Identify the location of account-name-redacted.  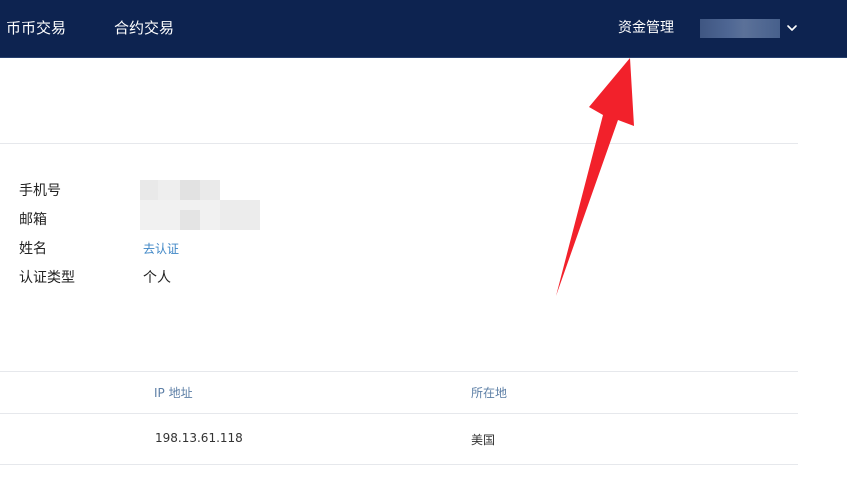
(740, 28).